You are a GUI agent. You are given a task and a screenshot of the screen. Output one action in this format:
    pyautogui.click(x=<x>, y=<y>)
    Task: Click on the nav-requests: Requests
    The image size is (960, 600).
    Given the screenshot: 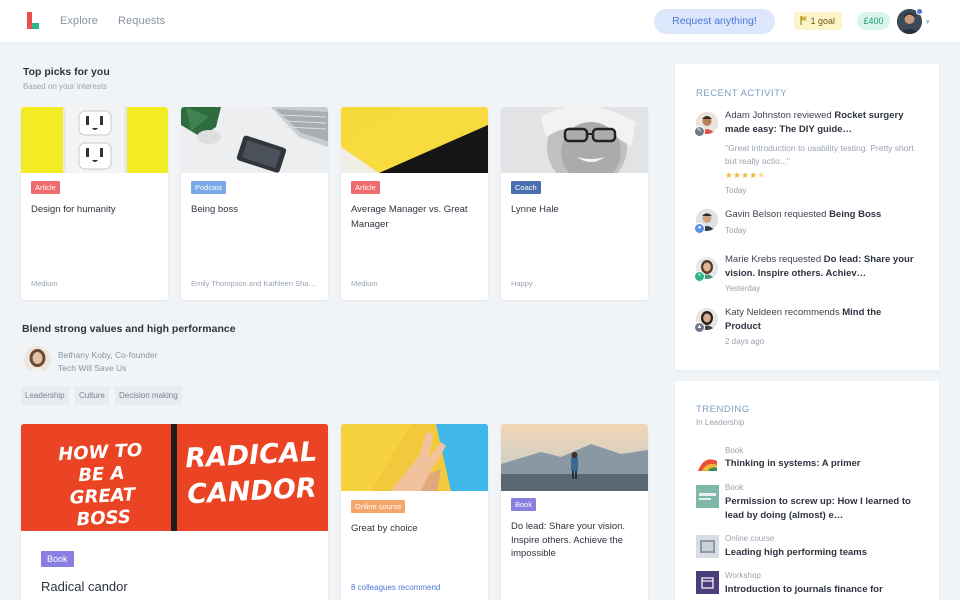 What is the action you would take?
    pyautogui.click(x=141, y=21)
    